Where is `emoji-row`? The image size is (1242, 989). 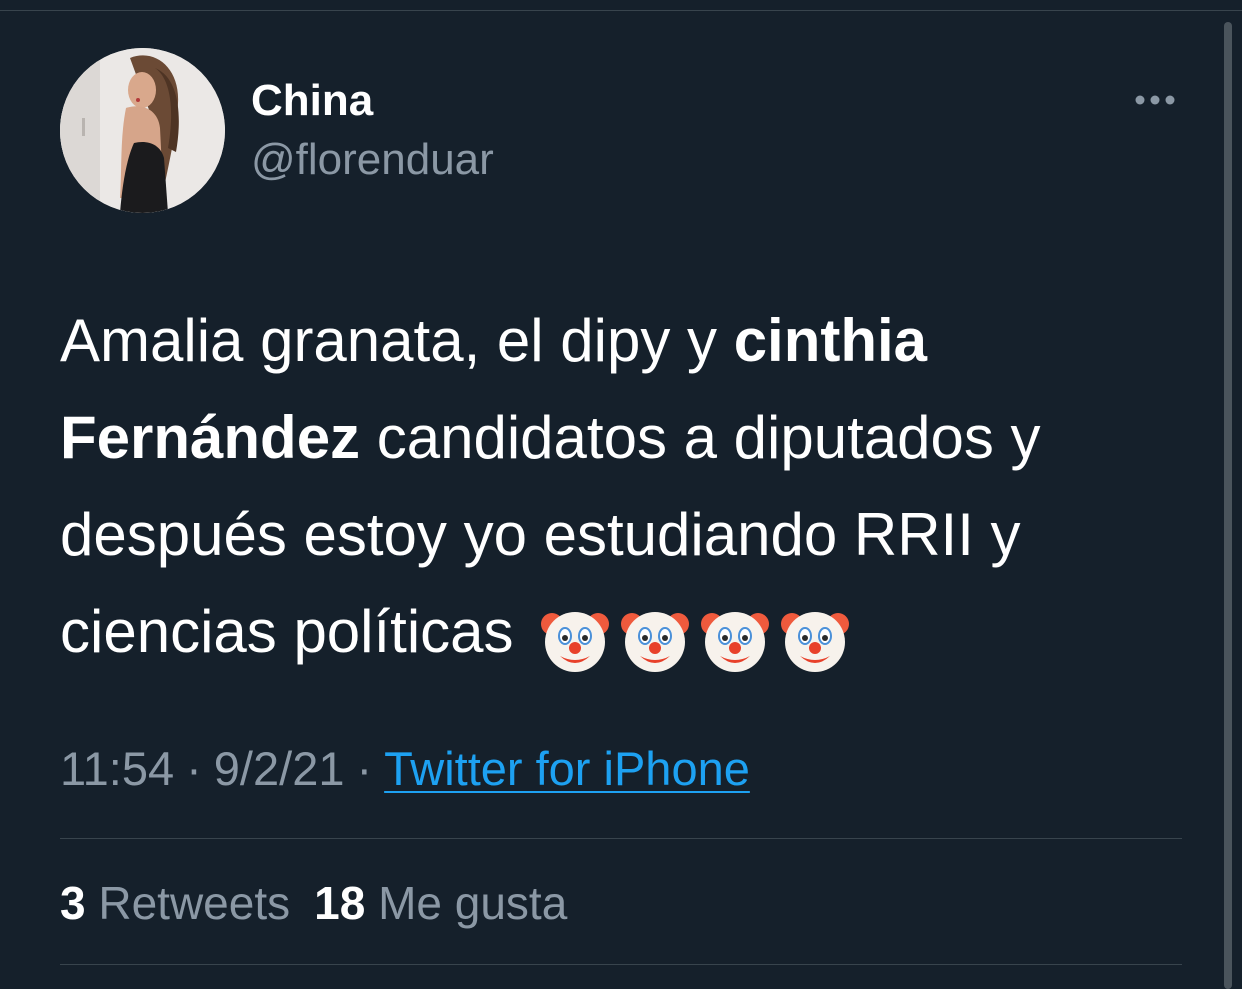 emoji-row is located at coordinates (700, 636).